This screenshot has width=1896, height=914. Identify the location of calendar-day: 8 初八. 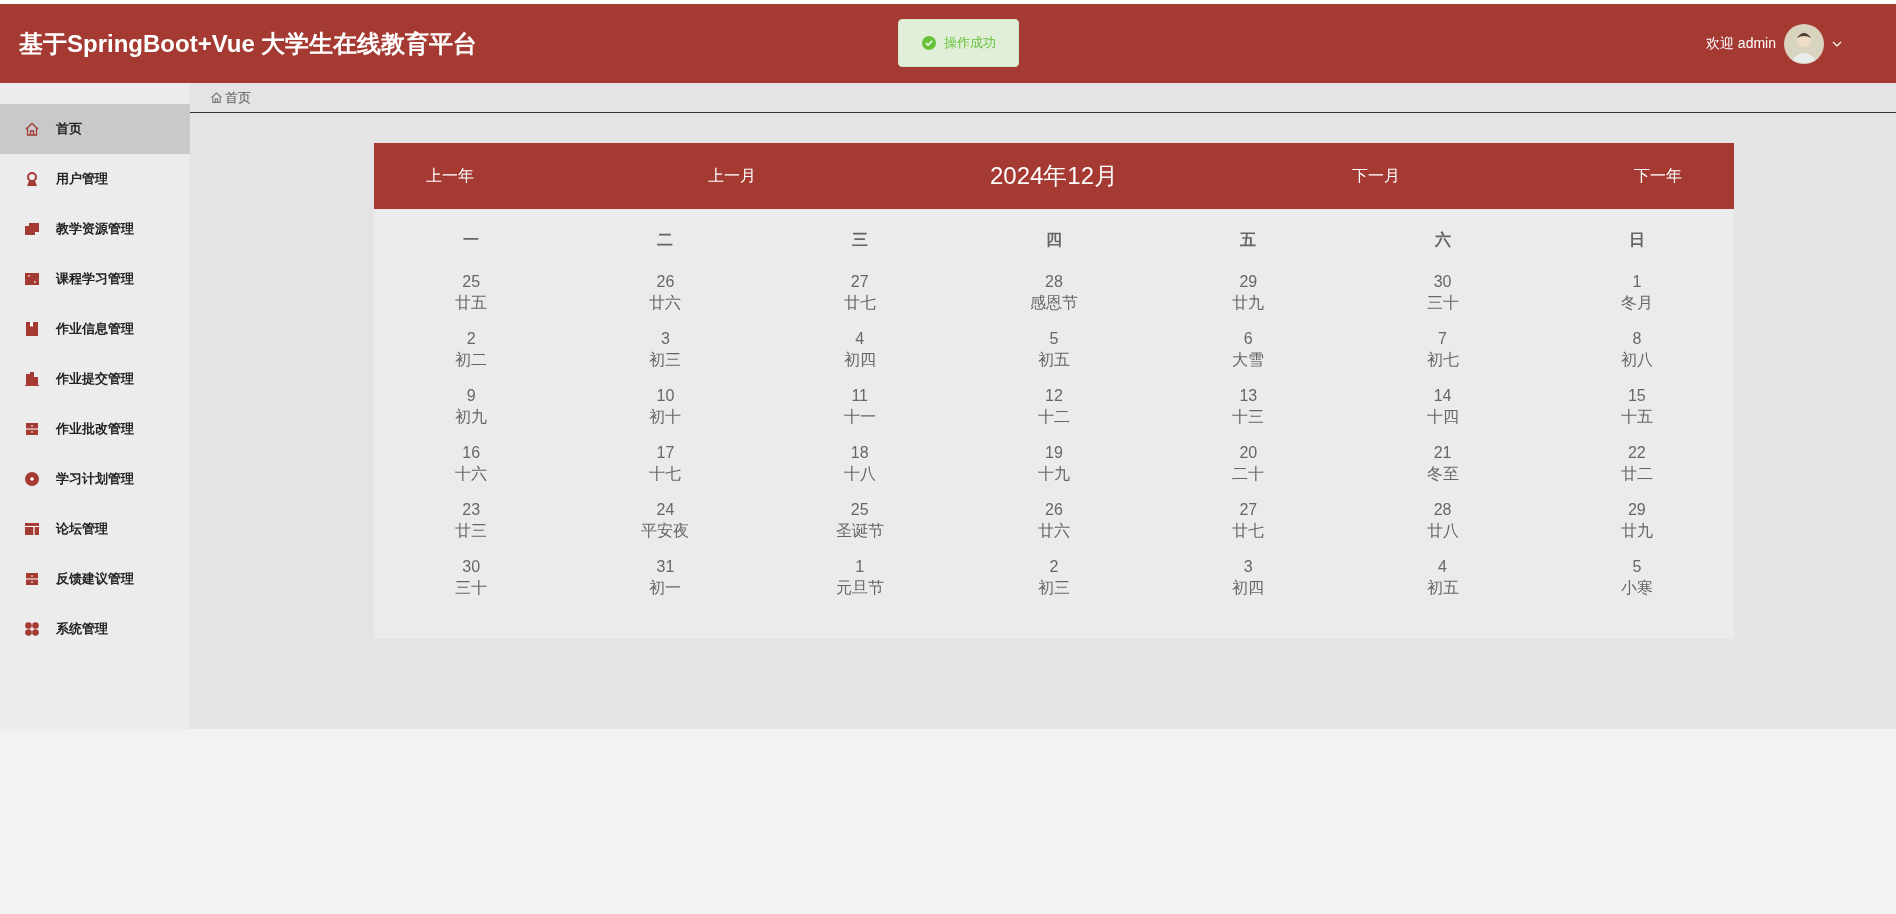
(1636, 356).